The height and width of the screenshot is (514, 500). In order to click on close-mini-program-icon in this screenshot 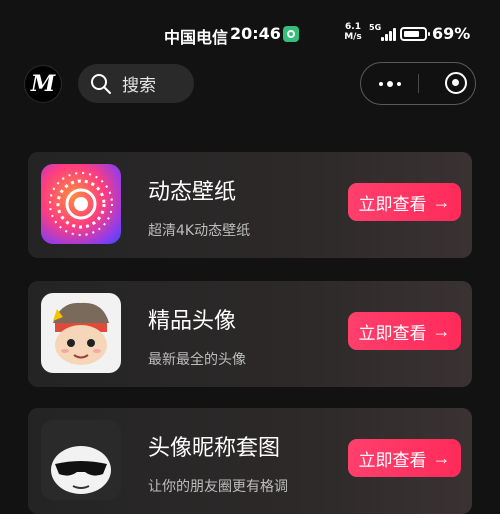, I will do `click(456, 83)`.